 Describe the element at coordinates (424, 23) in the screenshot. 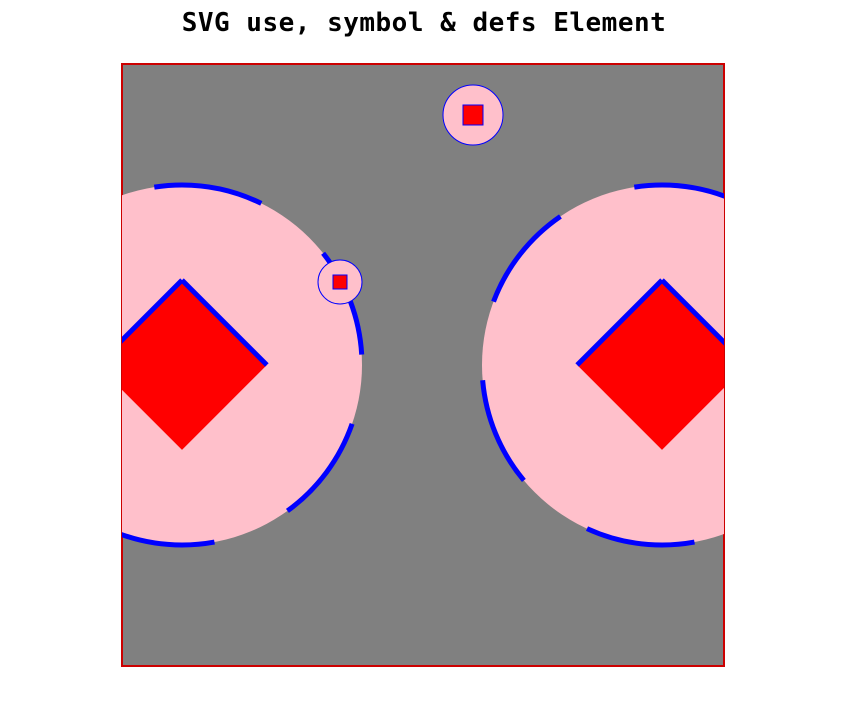

I see `page-title: SVG use, symbol & defs Element` at that location.